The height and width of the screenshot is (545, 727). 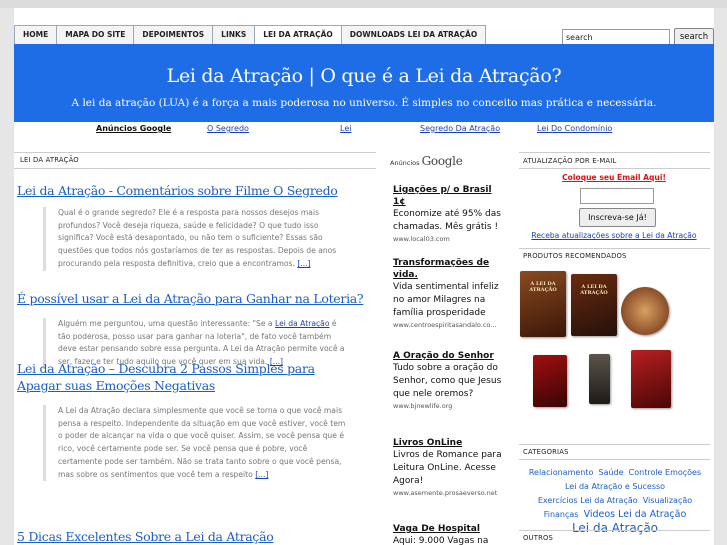 What do you see at coordinates (667, 500) in the screenshot?
I see `category-link: Visualização` at bounding box center [667, 500].